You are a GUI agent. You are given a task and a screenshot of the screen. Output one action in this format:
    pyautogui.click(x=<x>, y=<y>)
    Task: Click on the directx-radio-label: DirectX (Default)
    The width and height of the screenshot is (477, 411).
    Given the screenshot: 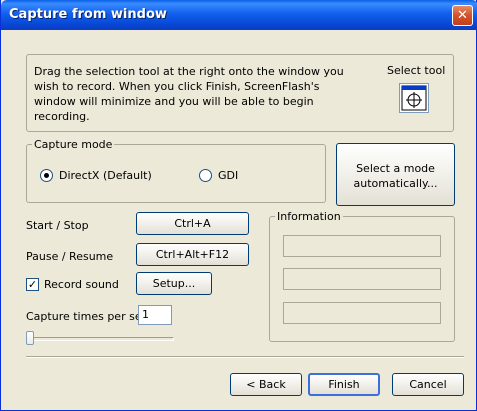 What is the action you would take?
    pyautogui.click(x=105, y=175)
    